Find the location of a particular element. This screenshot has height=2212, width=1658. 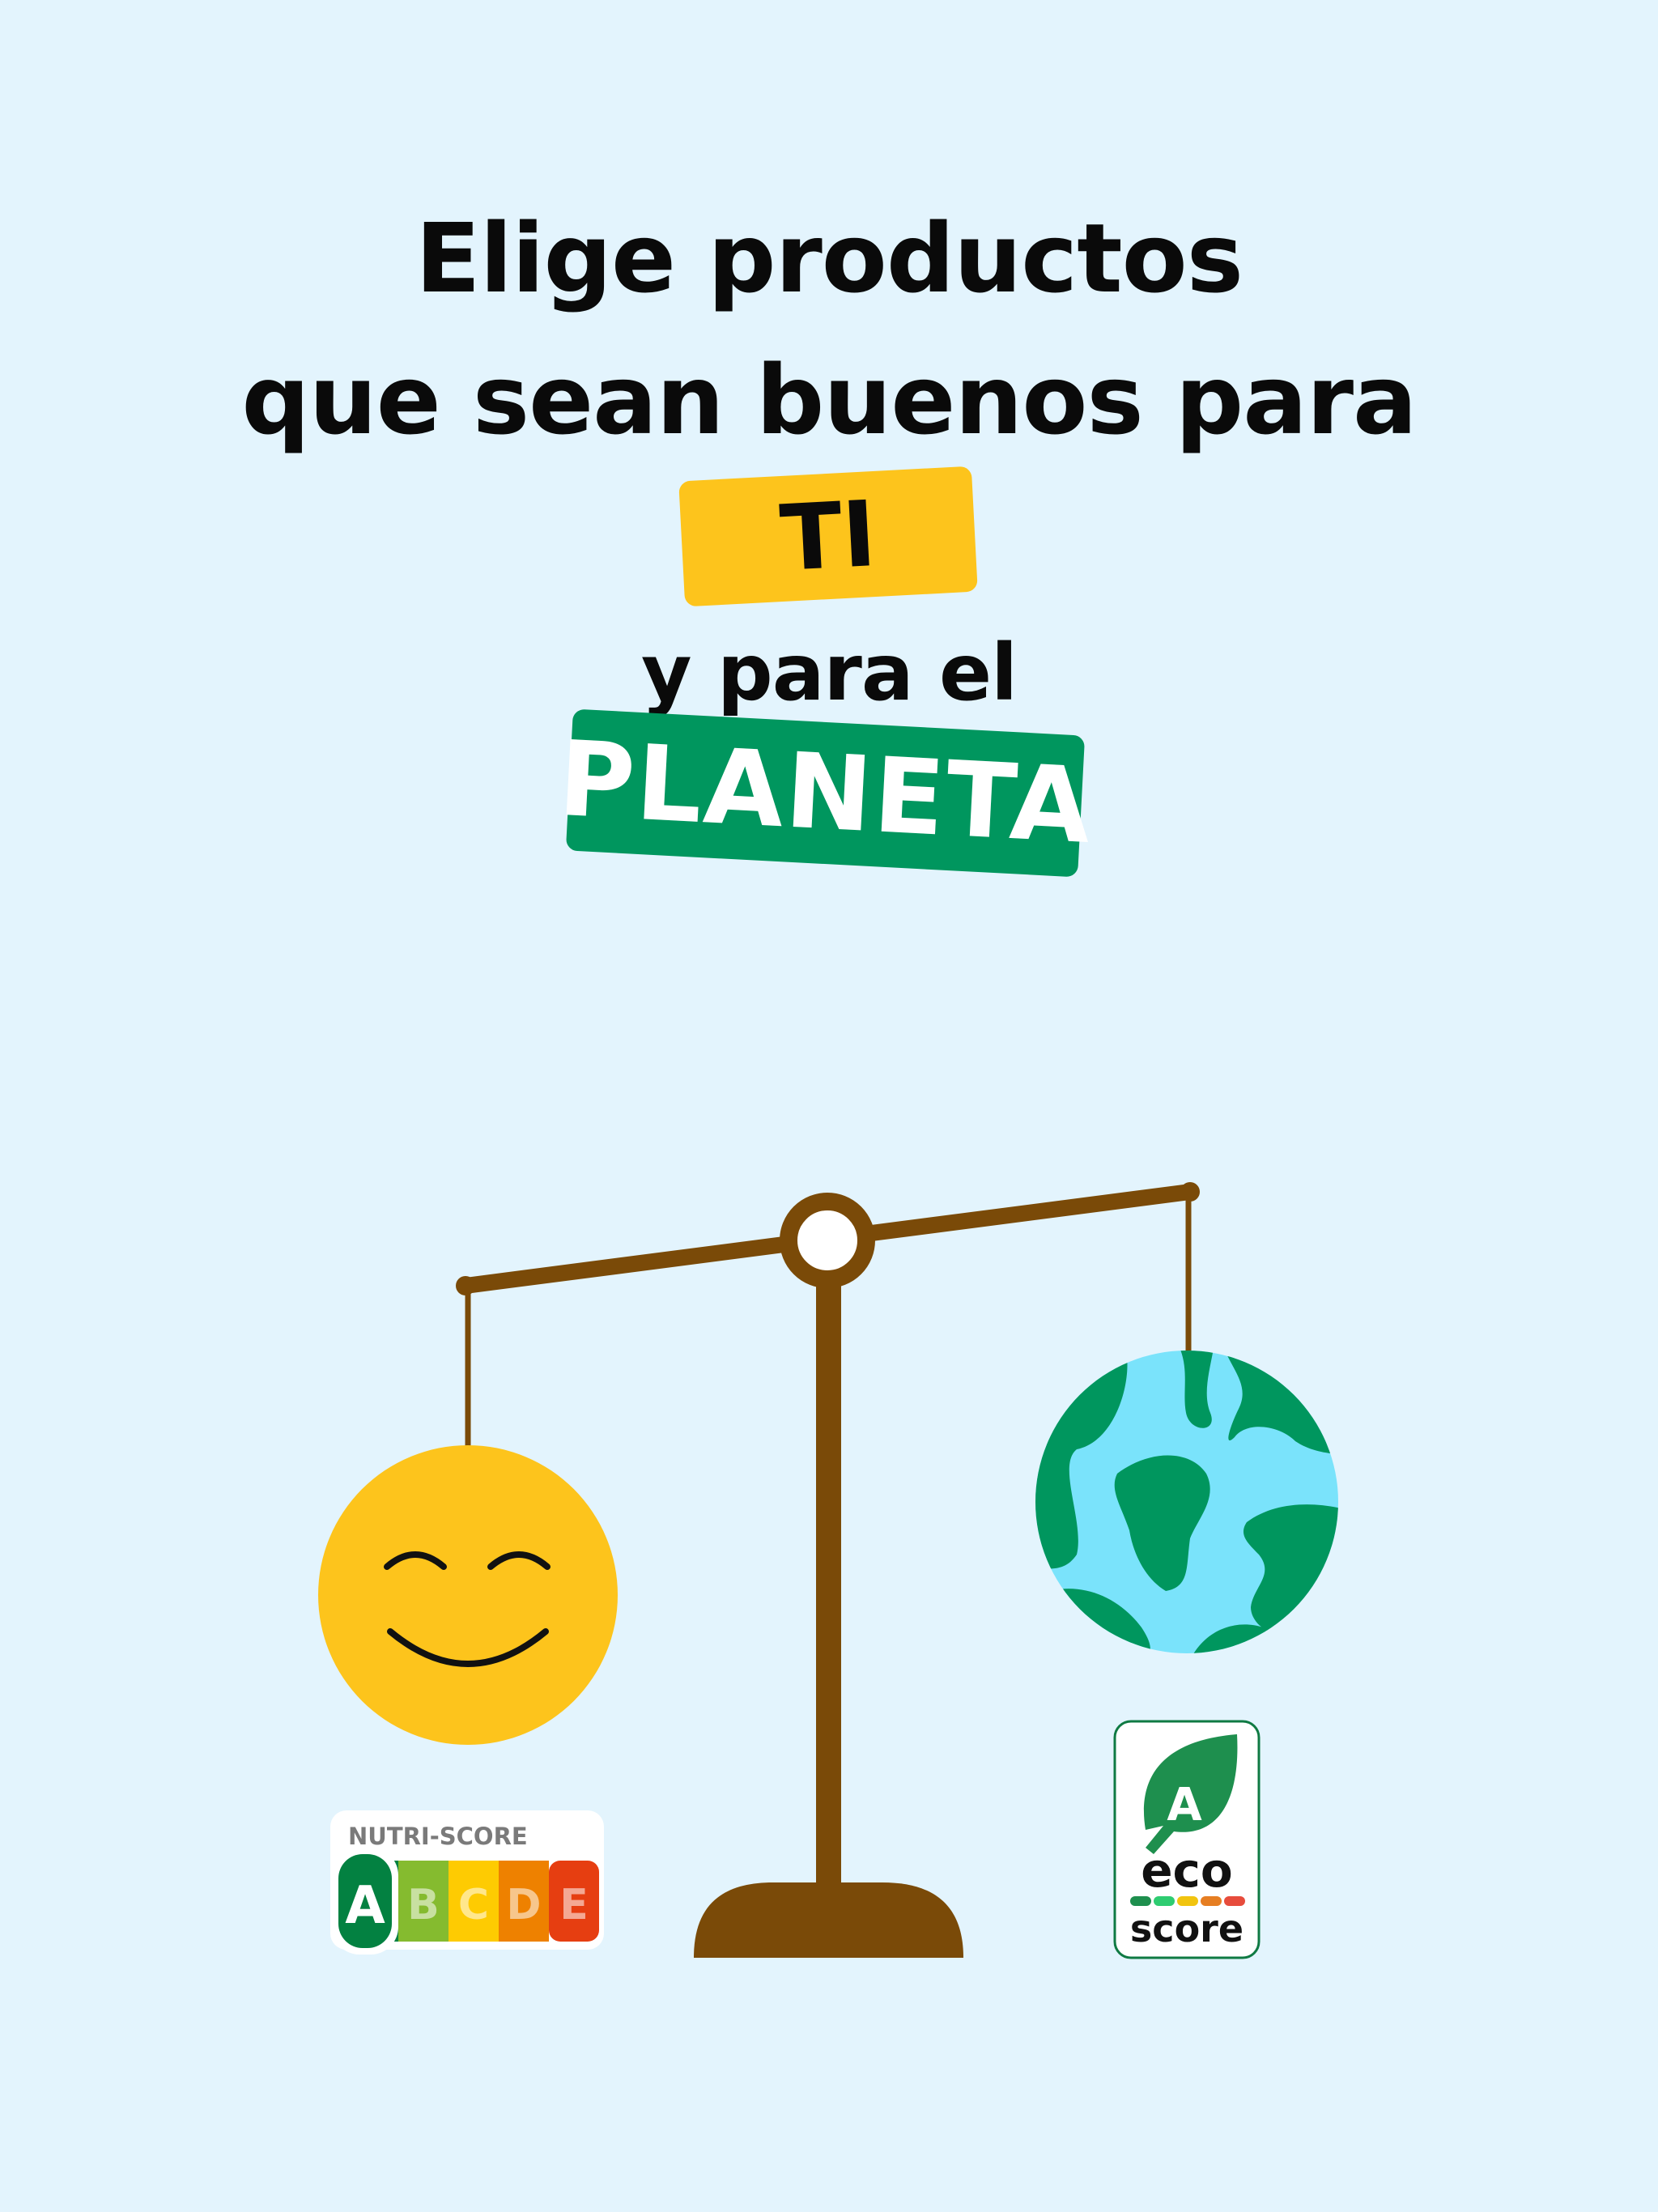

eco-score-word-eco: eco is located at coordinates (1187, 1871).